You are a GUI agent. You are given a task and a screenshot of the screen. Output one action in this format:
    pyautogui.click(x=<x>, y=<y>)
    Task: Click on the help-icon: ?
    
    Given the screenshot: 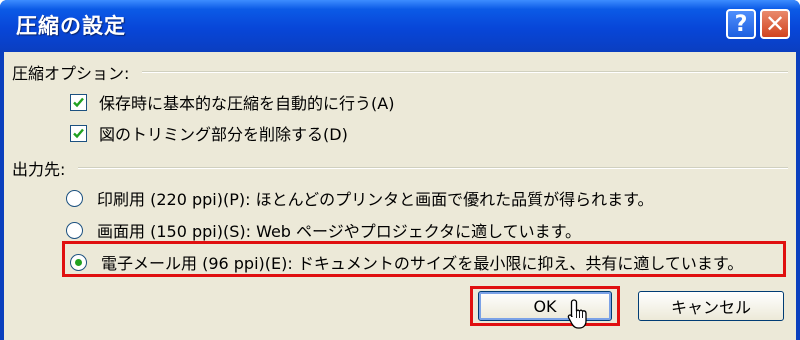 What is the action you would take?
    pyautogui.click(x=741, y=24)
    